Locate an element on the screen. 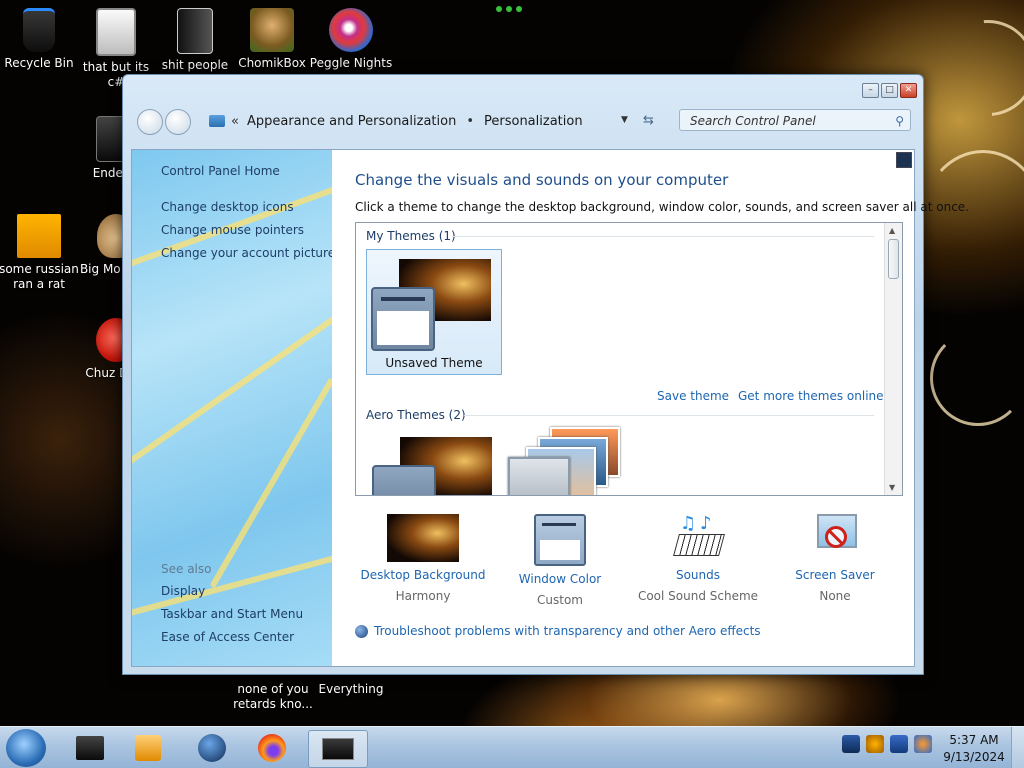  breadcrumb-appearance-and-personalization: Appearance and Personalization is located at coordinates (351, 121).